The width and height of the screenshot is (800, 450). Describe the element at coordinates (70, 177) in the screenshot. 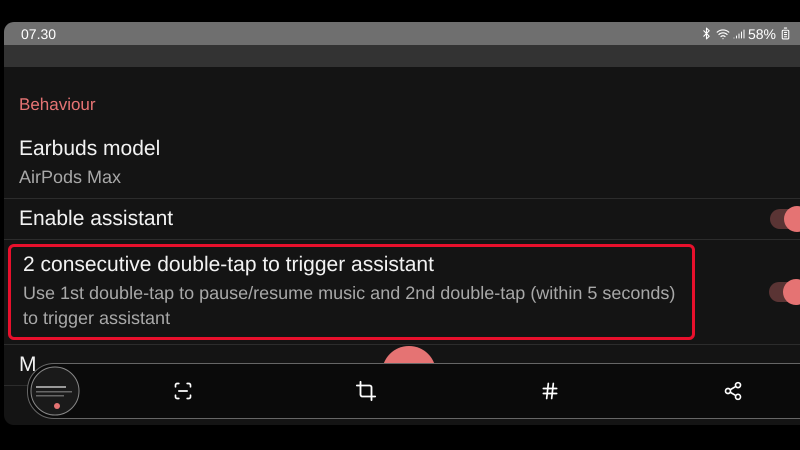

I see `setting-description: AirPods Max` at that location.